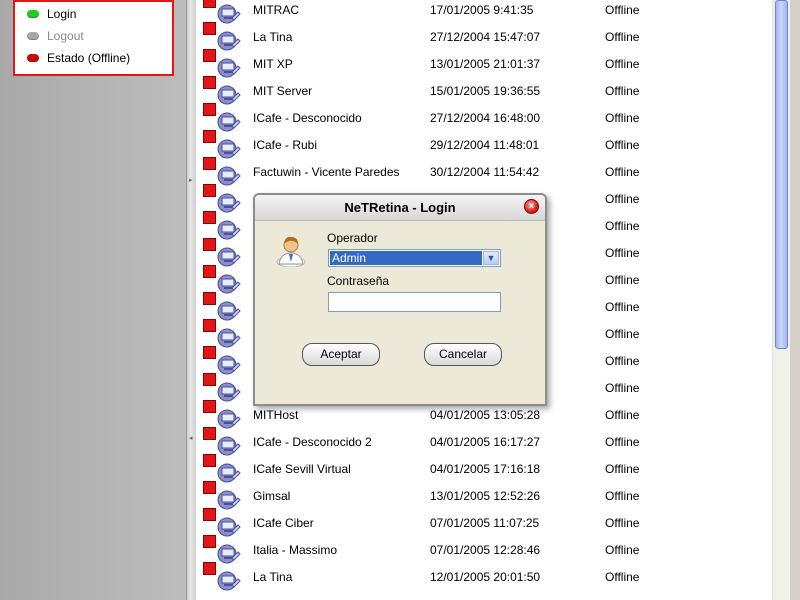 Image resolution: width=800 pixels, height=600 pixels. I want to click on computer-row: MIT XP 13/01/2005 21:01:37 Offline, so click(484, 65).